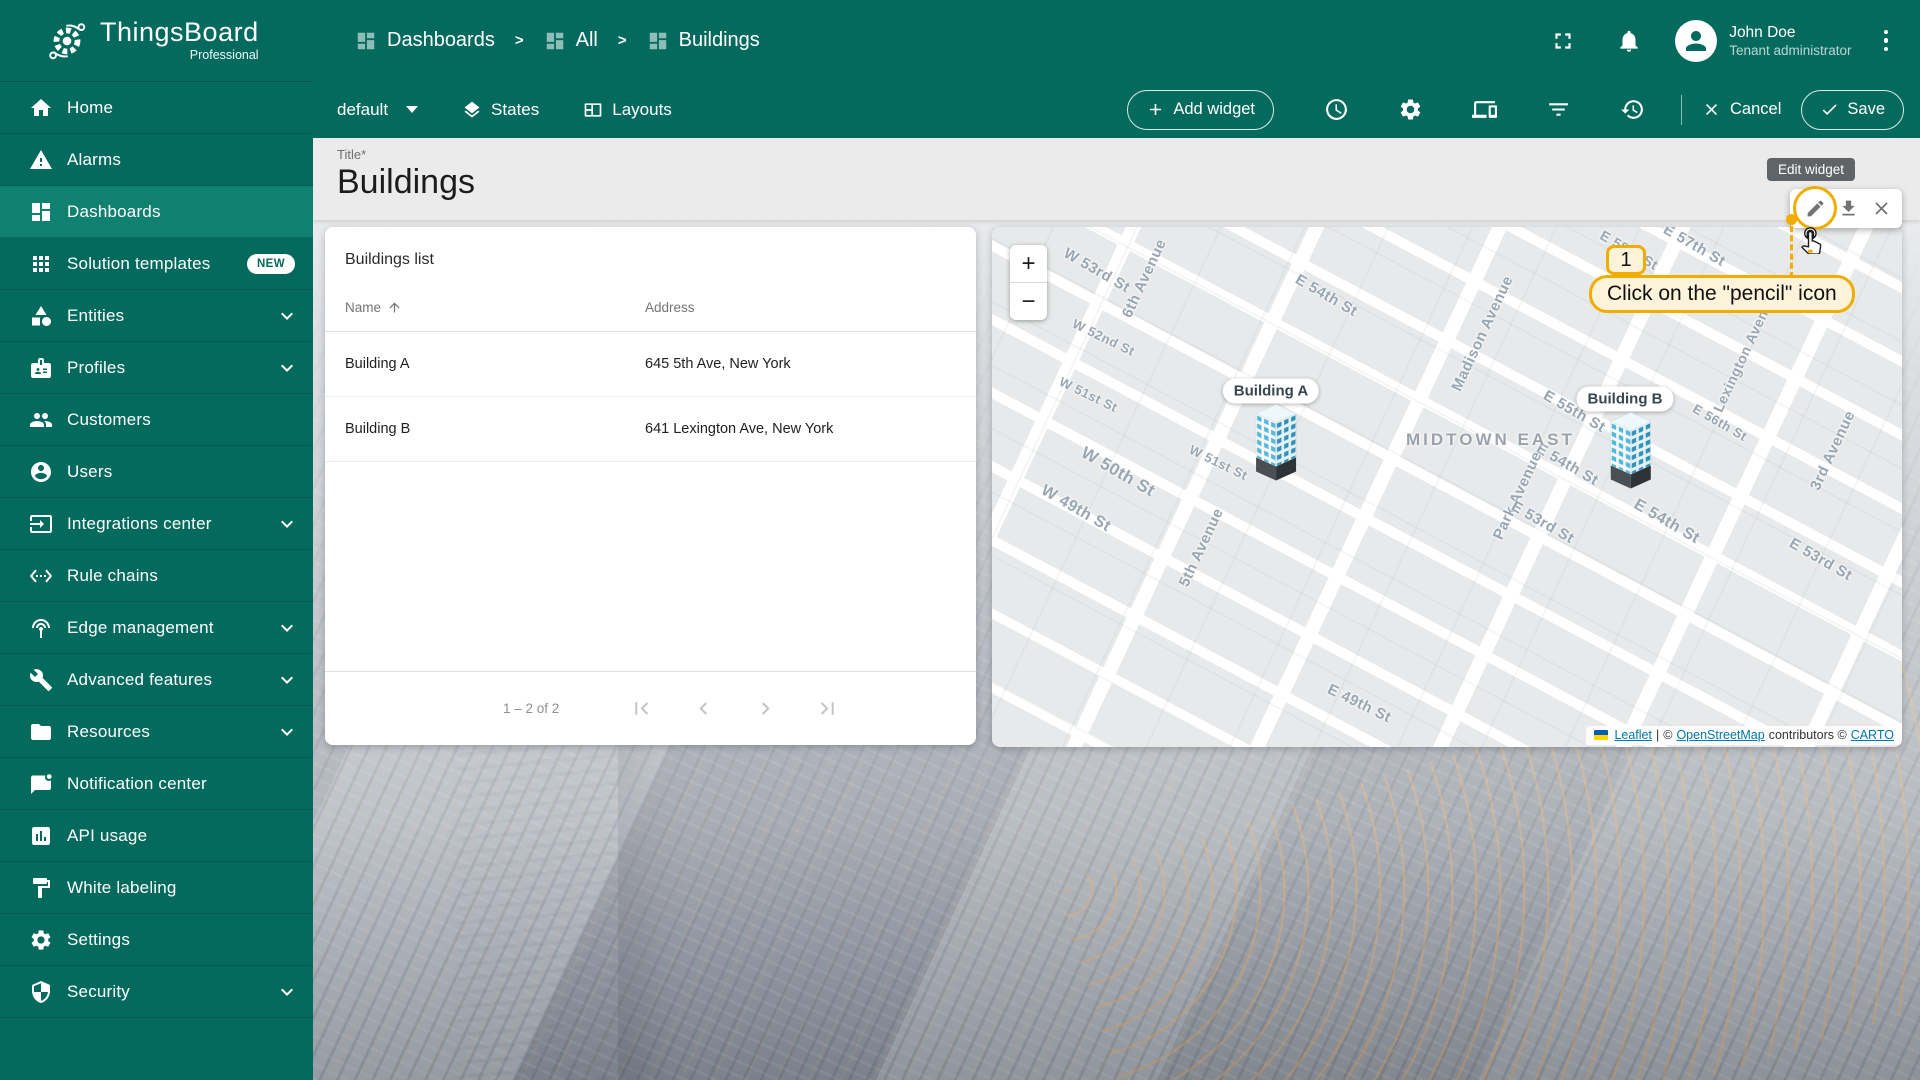 The height and width of the screenshot is (1080, 1920). What do you see at coordinates (1410, 110) in the screenshot?
I see `dashboard-settings-icon` at bounding box center [1410, 110].